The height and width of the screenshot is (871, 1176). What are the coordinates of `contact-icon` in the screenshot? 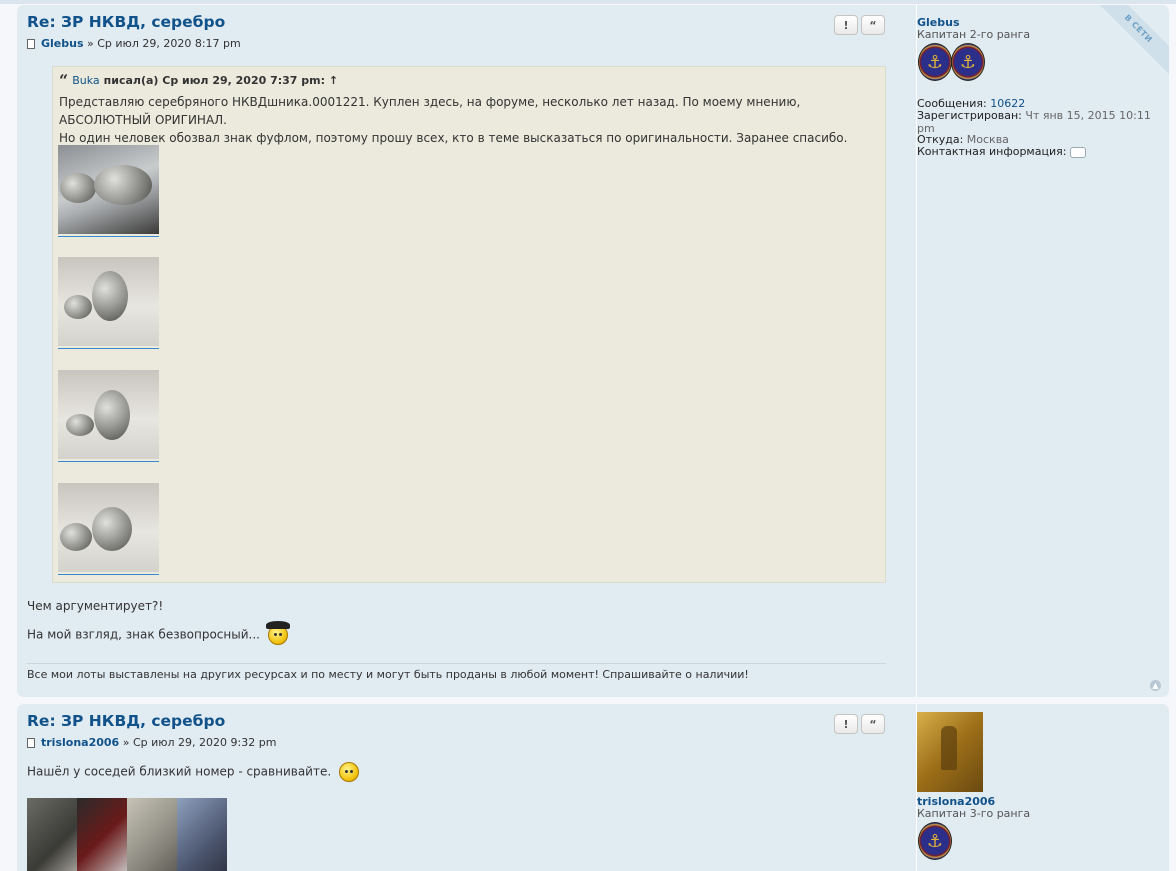 It's located at (1078, 152).